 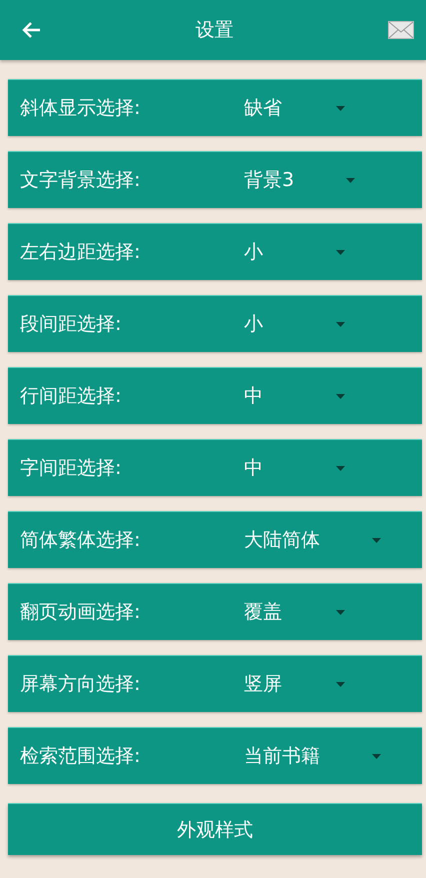 What do you see at coordinates (70, 468) in the screenshot?
I see `setting-label: 字间距选择:` at bounding box center [70, 468].